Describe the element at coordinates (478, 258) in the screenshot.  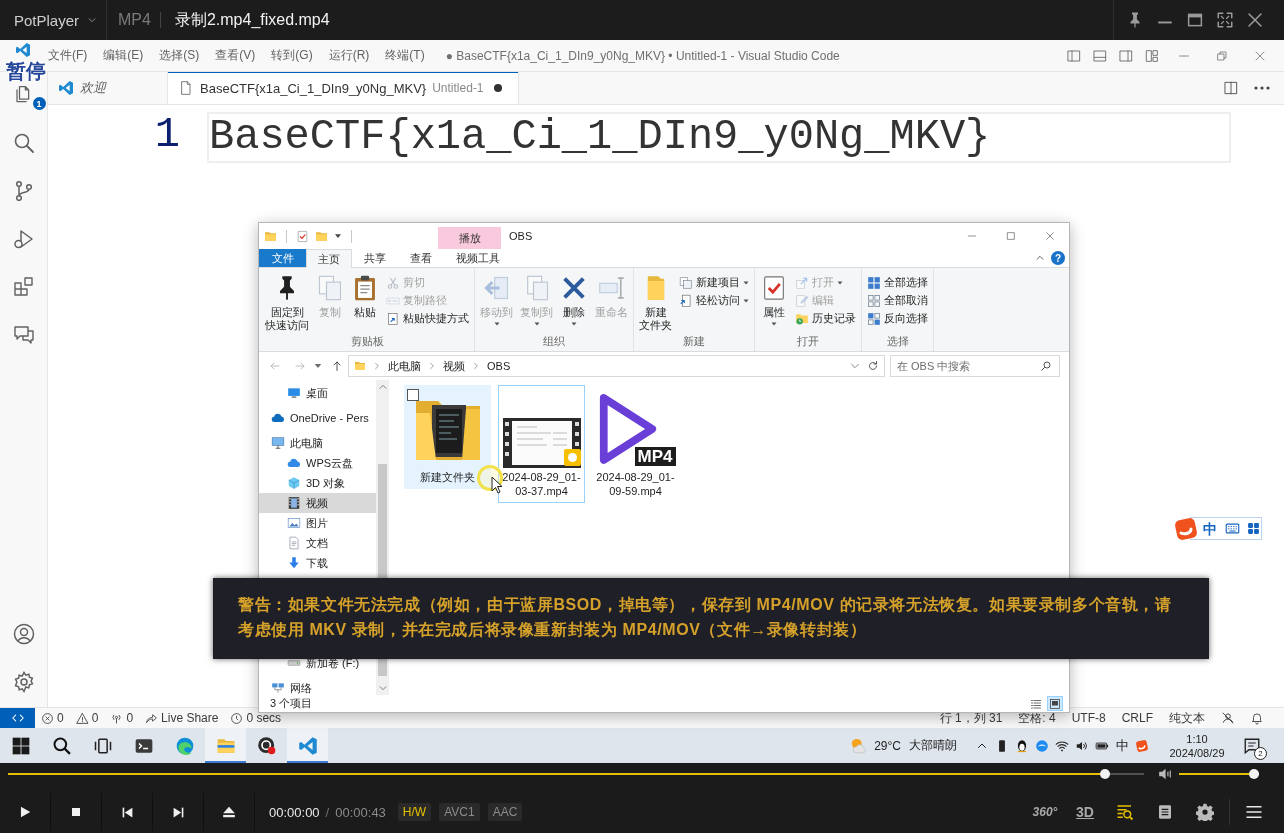
I see `ribbon-tab: 视频工具` at that location.